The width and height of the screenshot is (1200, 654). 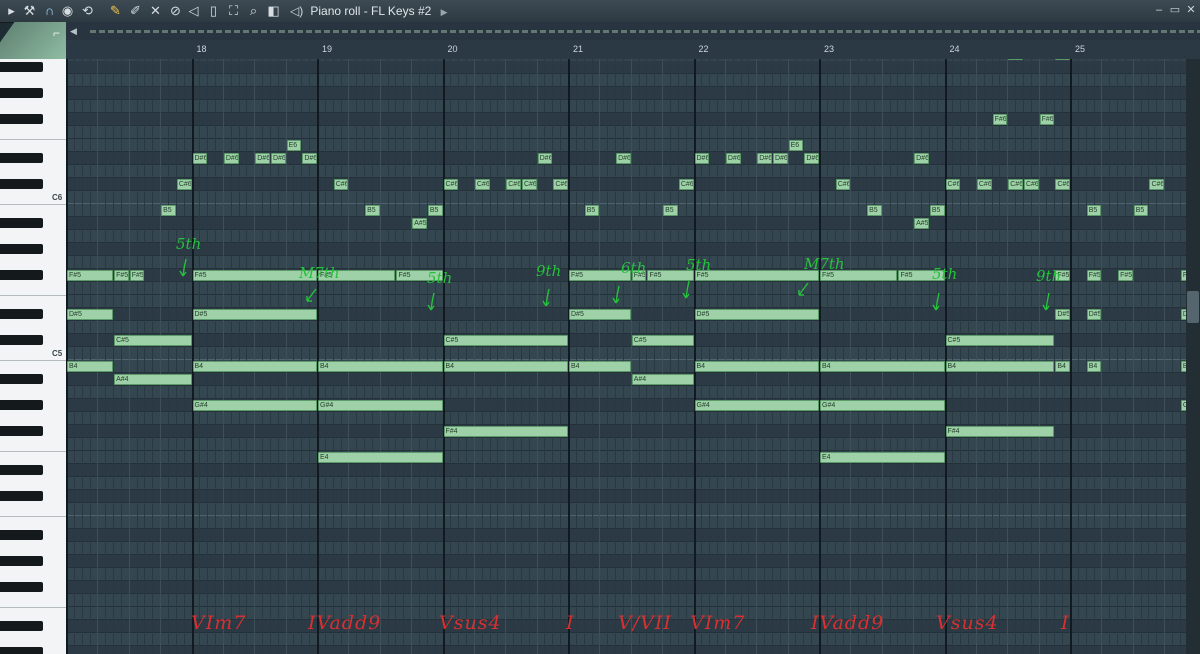 What do you see at coordinates (1193, 356) in the screenshot?
I see `vertical-scrollbar` at bounding box center [1193, 356].